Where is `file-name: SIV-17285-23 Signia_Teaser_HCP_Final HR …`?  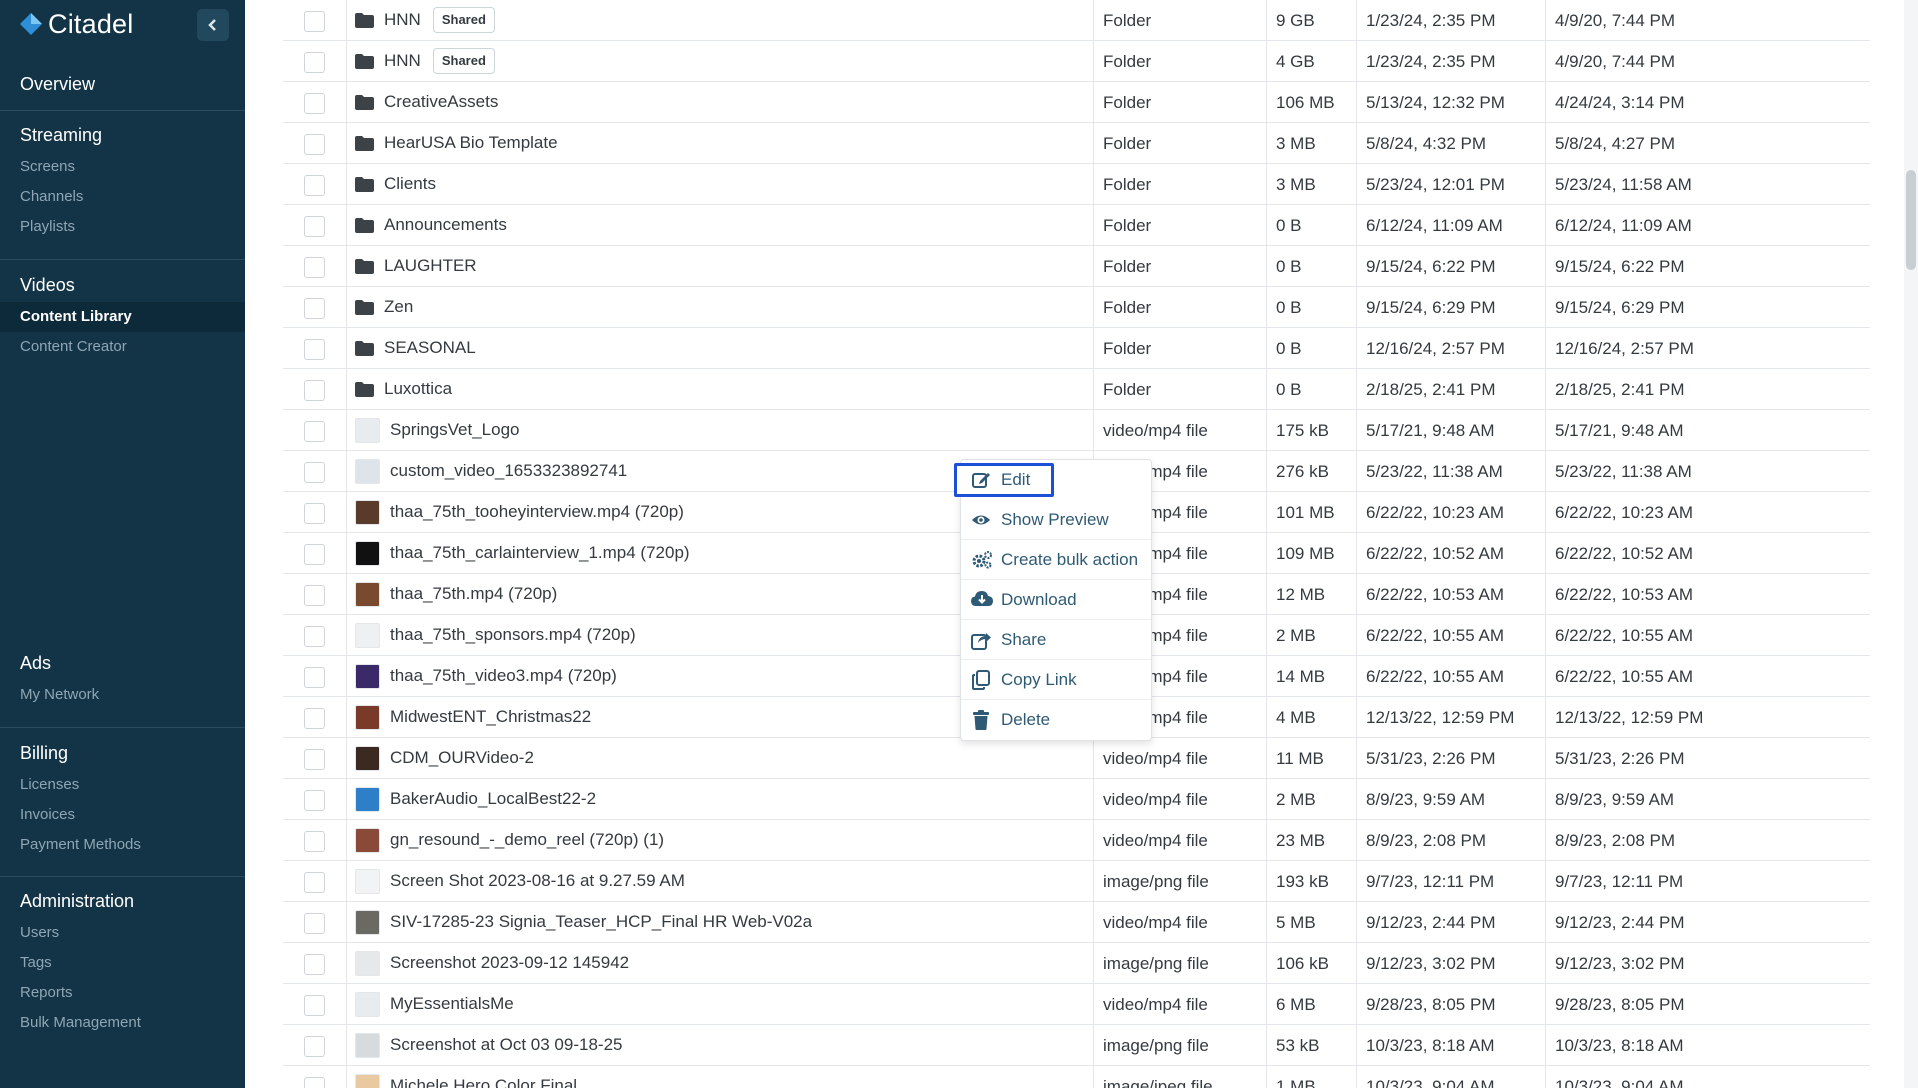 file-name: SIV-17285-23 Signia_Teaser_HCP_Final HR … is located at coordinates (601, 922).